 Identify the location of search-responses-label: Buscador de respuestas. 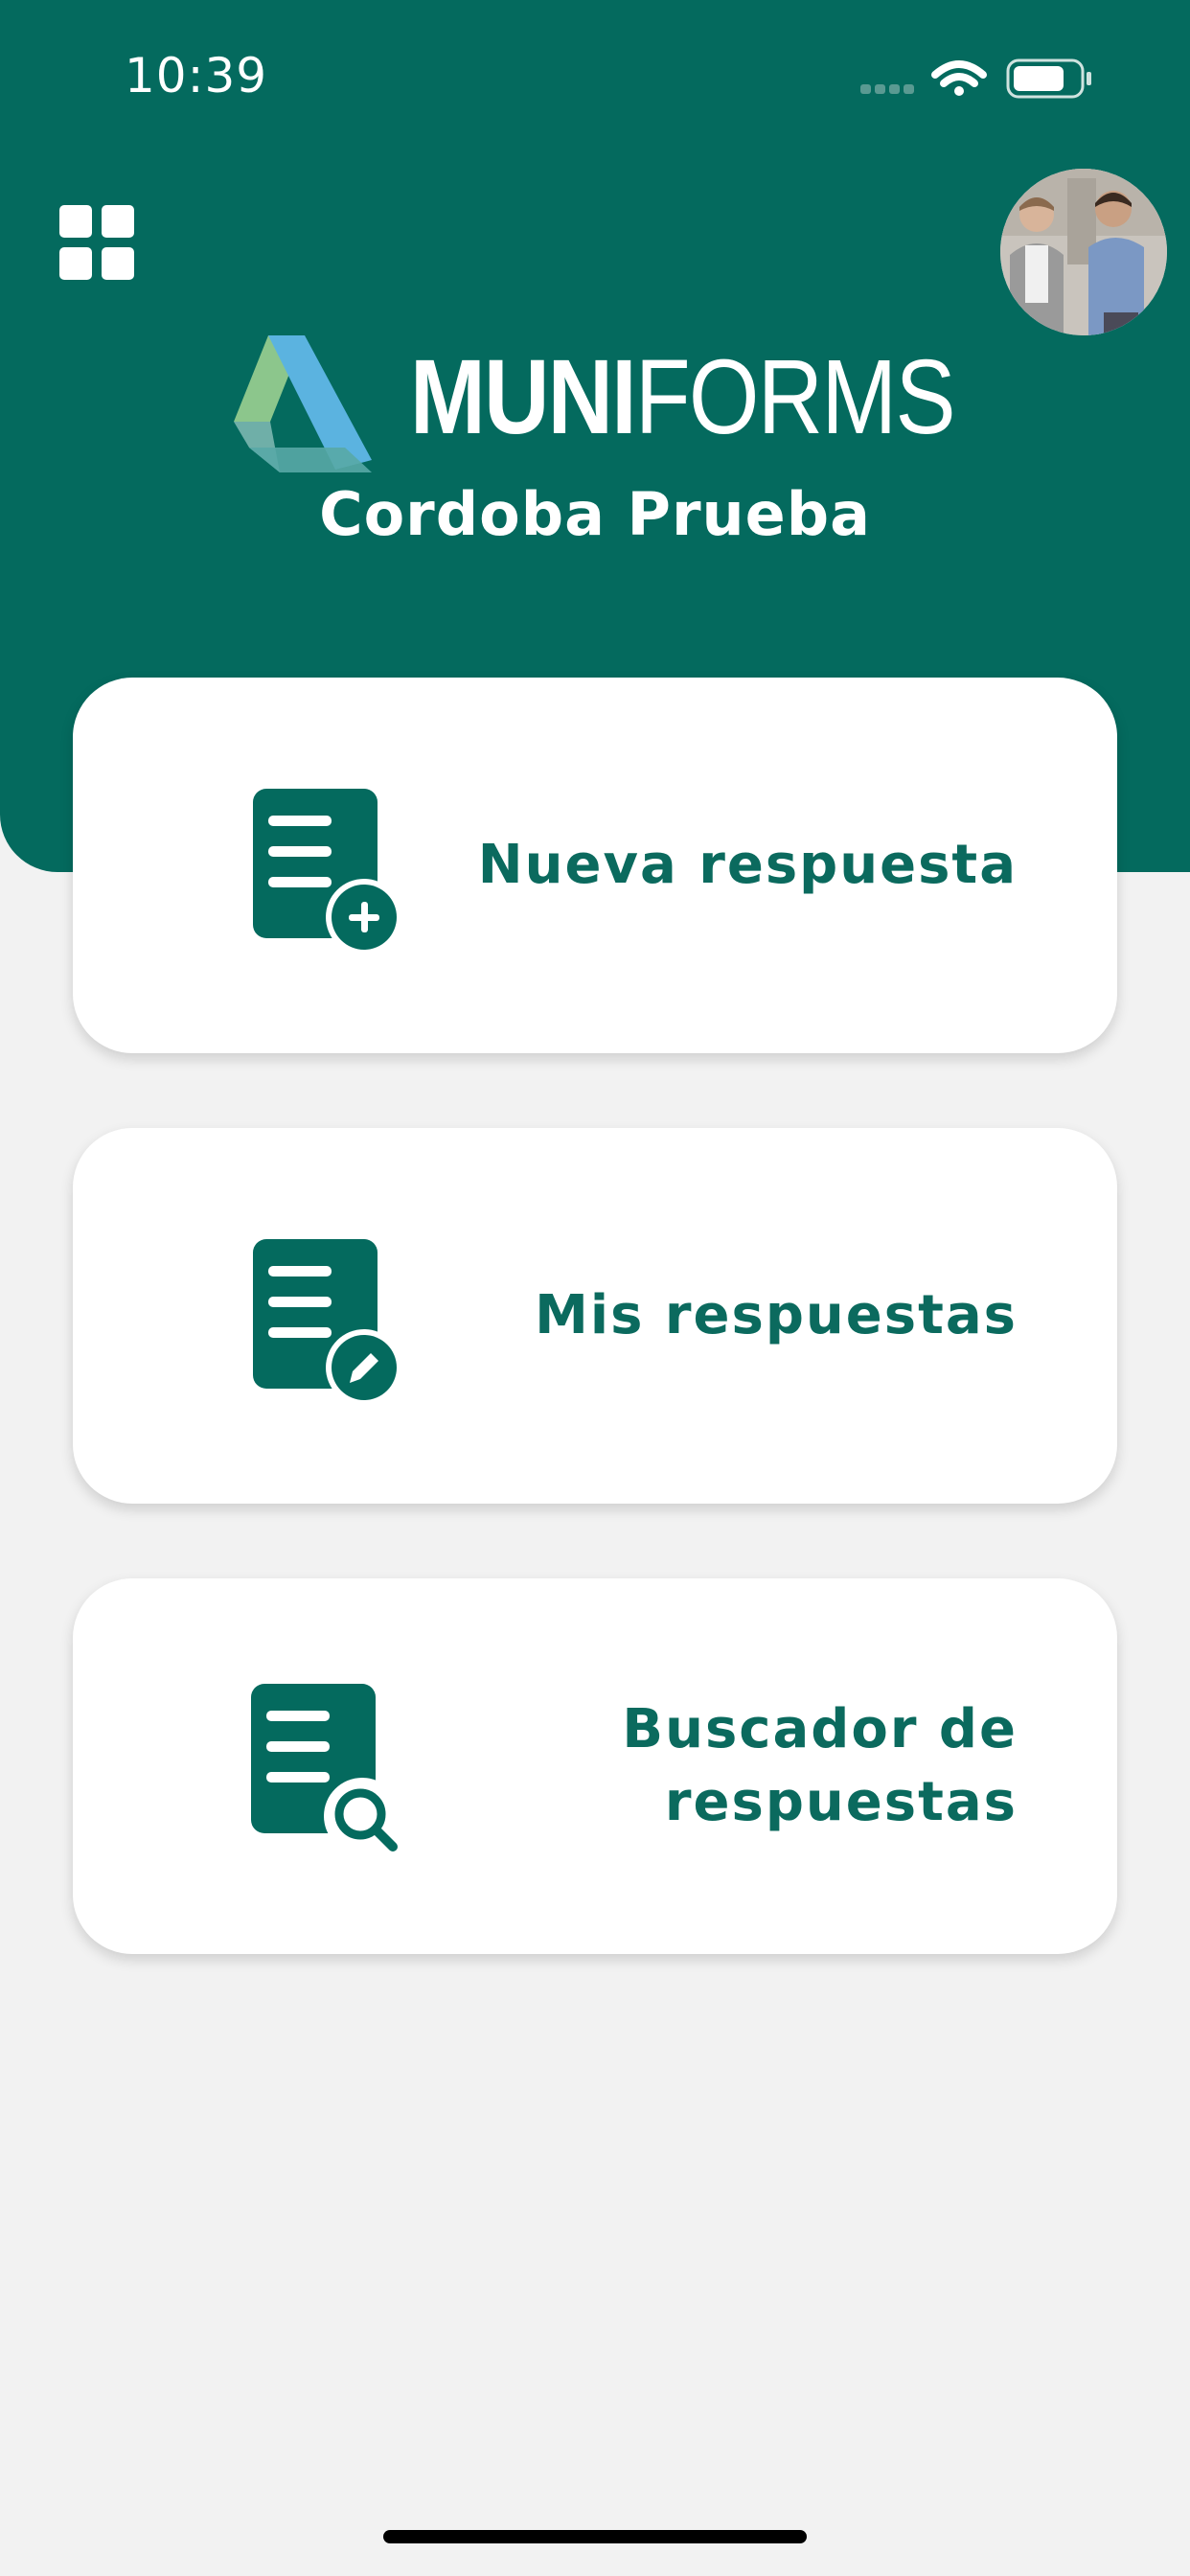
(820, 1765).